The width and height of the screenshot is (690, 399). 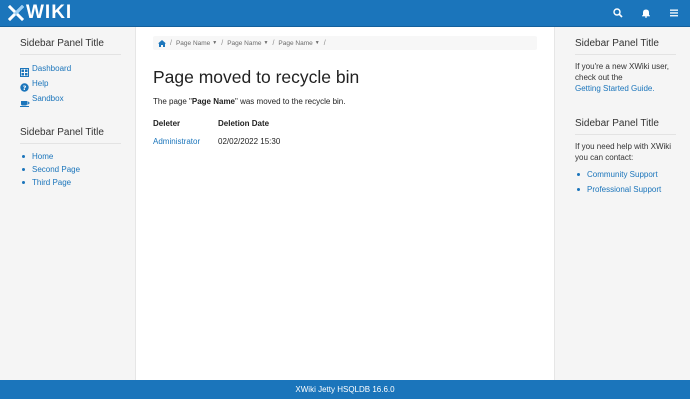 What do you see at coordinates (51, 182) in the screenshot?
I see `sidebar-link-third-page: Third Page` at bounding box center [51, 182].